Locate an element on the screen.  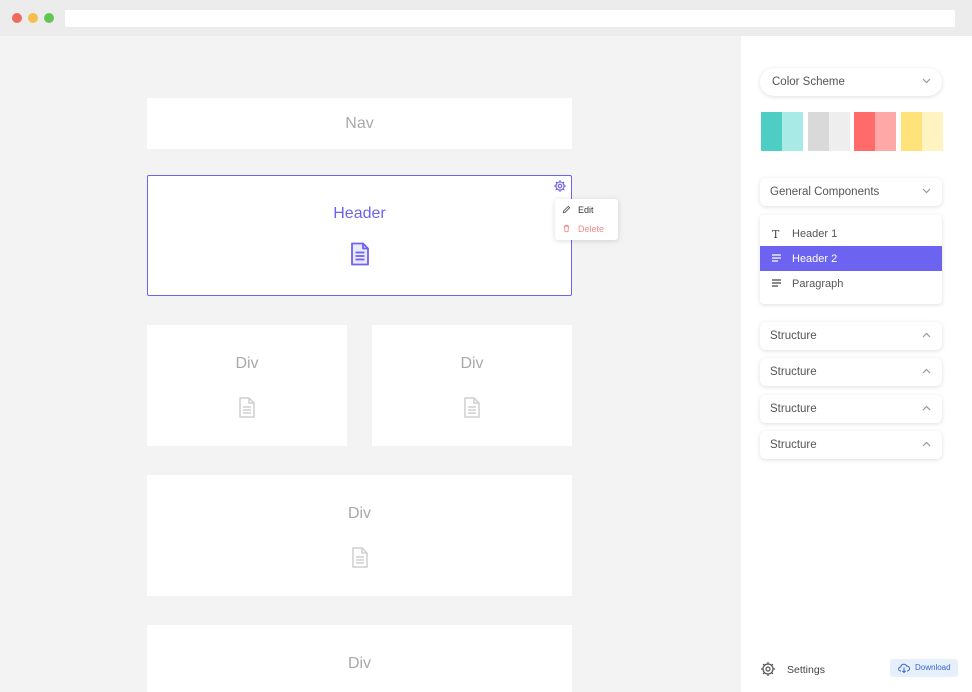
component-label: Paragraph is located at coordinates (818, 284).